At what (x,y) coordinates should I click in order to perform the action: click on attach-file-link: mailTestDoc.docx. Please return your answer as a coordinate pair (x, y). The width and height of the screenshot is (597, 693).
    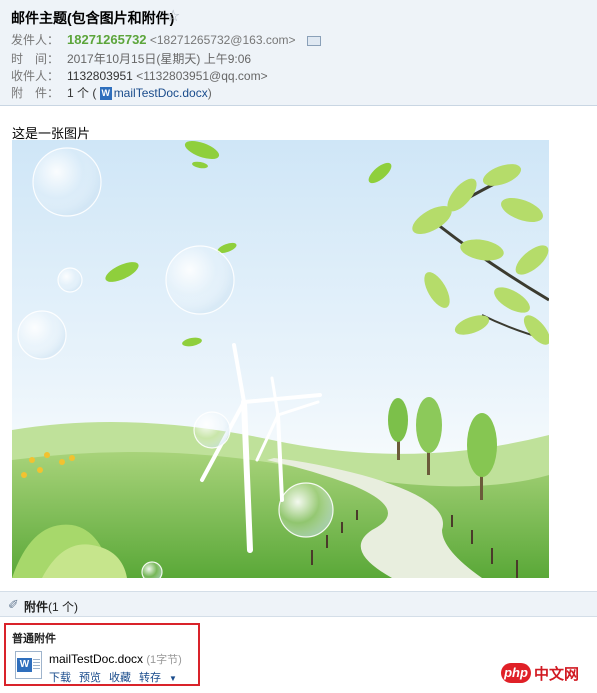
    Looking at the image, I should click on (161, 93).